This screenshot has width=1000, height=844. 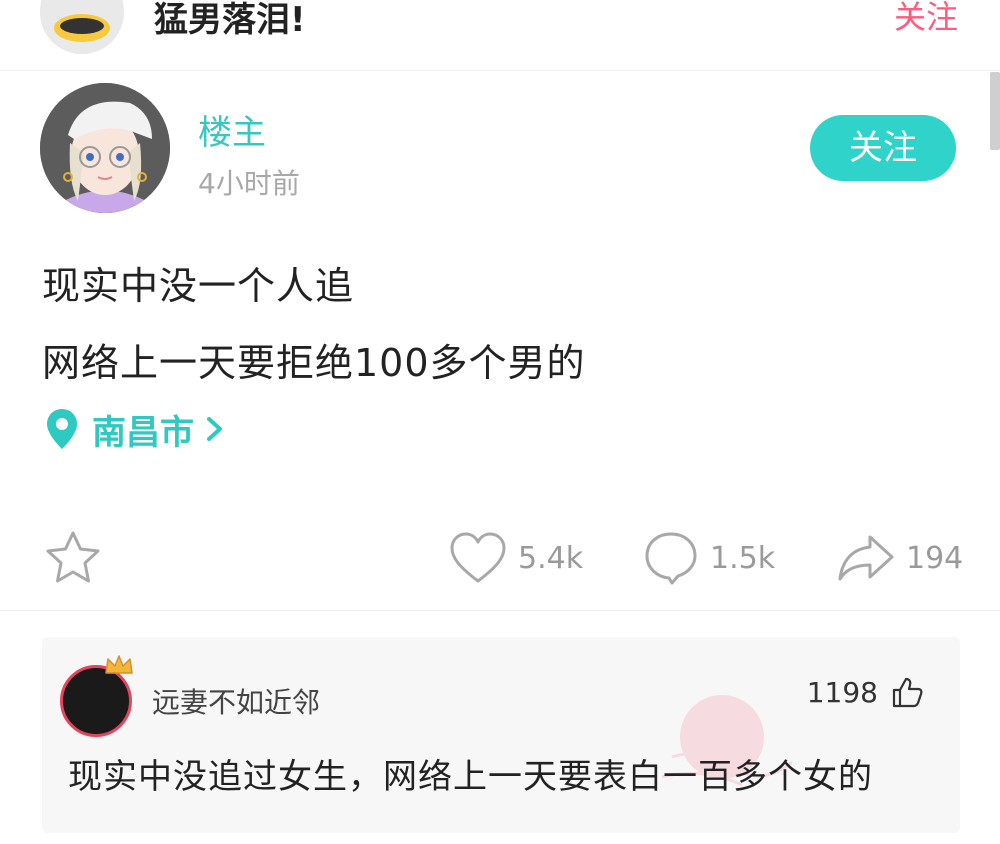 What do you see at coordinates (314, 363) in the screenshot?
I see `post-content-line: 网络上一天要拒绝100多个男的` at bounding box center [314, 363].